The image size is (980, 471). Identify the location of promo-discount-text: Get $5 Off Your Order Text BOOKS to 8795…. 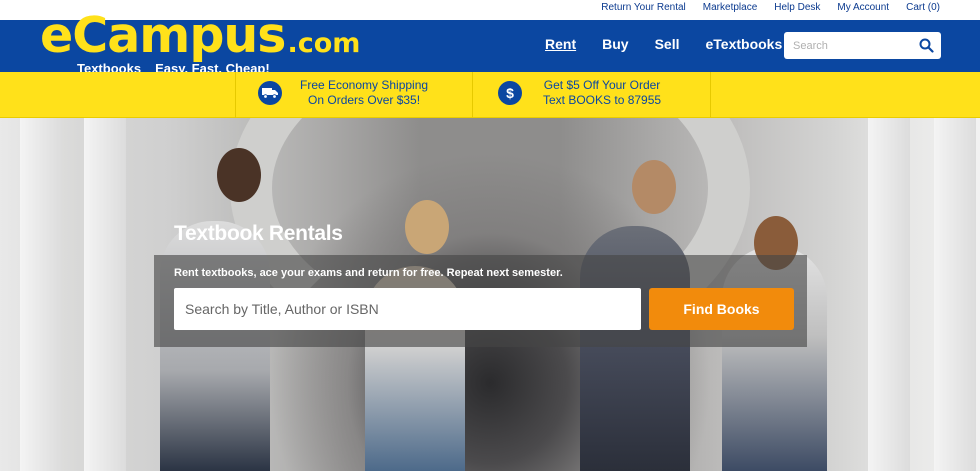
(602, 93).